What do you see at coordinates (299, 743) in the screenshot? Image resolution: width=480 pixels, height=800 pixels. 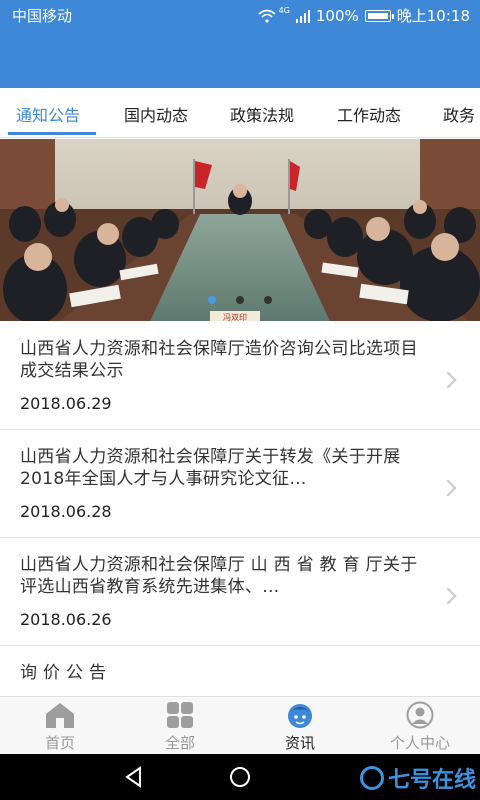 I see `nav-label: 资讯` at bounding box center [299, 743].